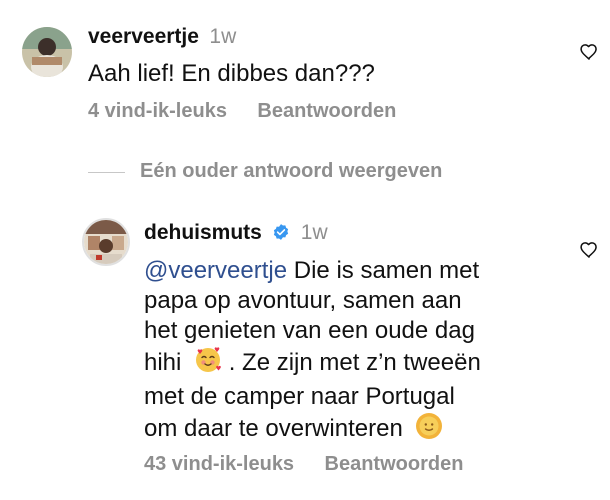 Image resolution: width=610 pixels, height=500 pixels. I want to click on smiling-face-with-hearts-emoji, so click(208, 364).